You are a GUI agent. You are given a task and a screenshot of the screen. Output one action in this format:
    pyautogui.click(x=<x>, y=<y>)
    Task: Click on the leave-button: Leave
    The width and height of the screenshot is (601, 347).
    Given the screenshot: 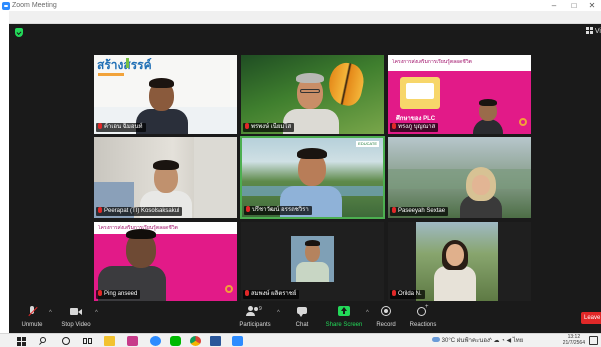 What is the action you would take?
    pyautogui.click(x=591, y=318)
    